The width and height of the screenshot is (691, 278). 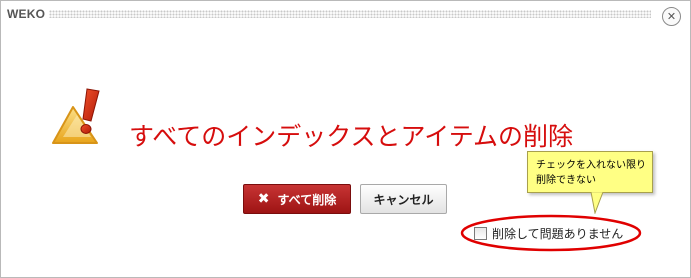 What do you see at coordinates (76, 116) in the screenshot?
I see `warning-icon` at bounding box center [76, 116].